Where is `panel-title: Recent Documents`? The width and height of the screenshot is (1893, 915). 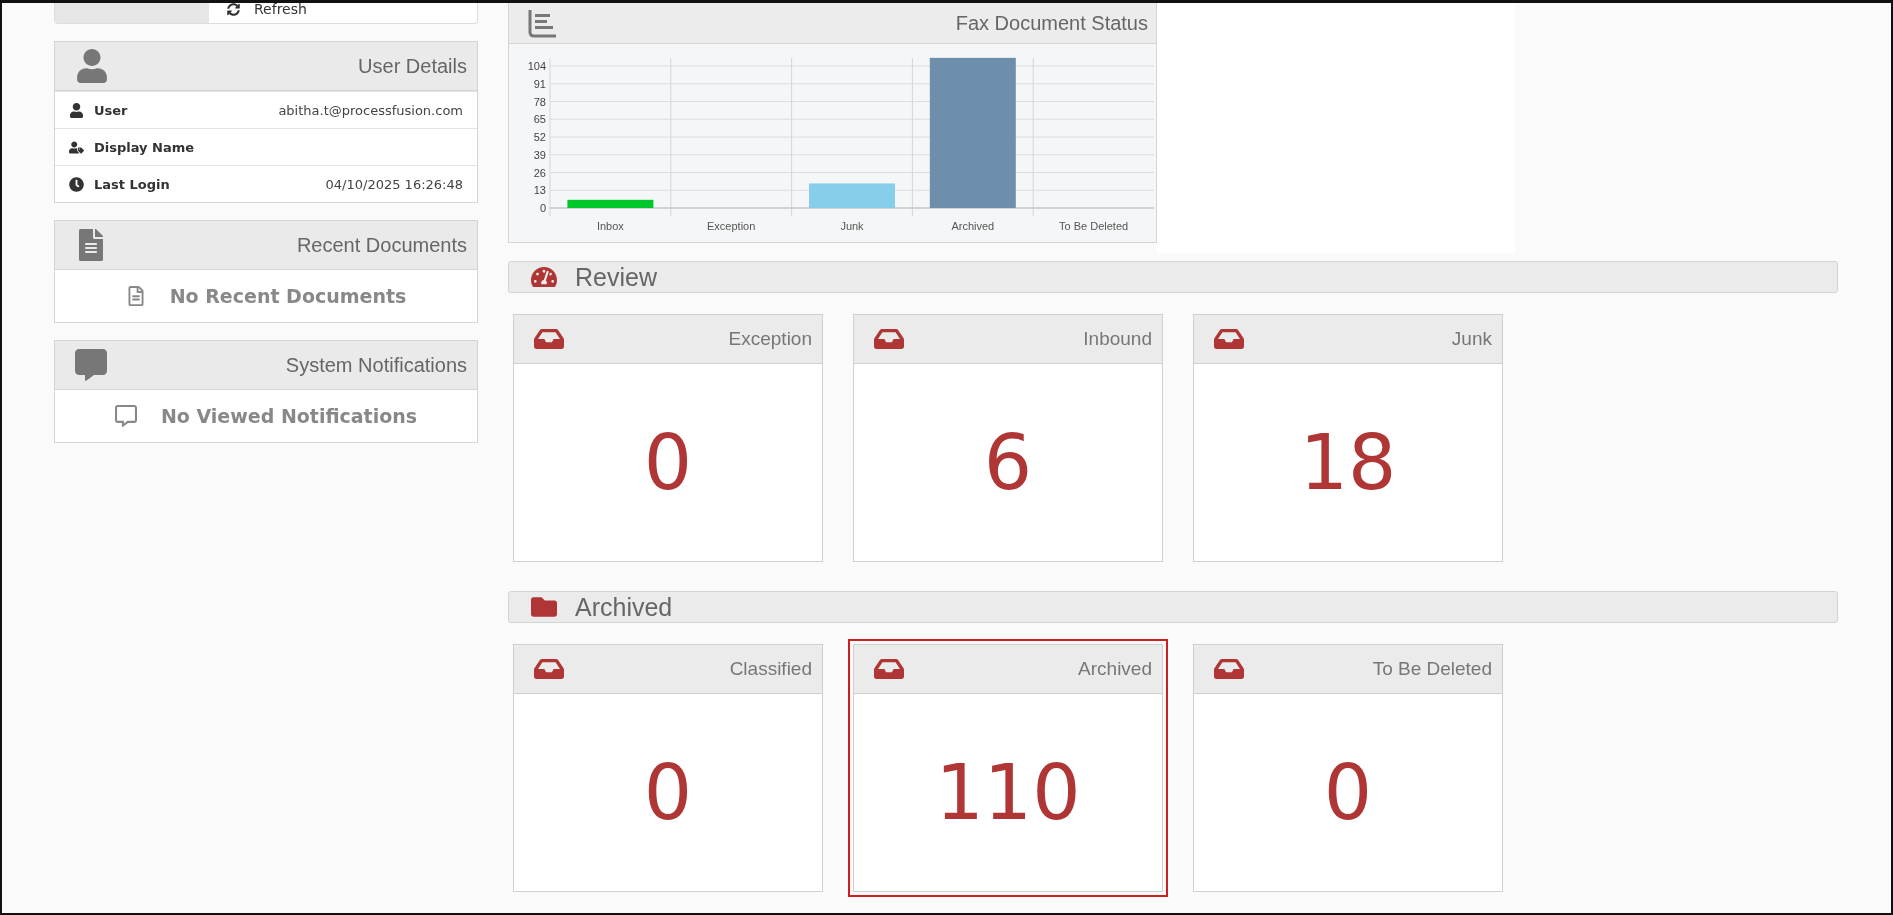
panel-title: Recent Documents is located at coordinates (381, 245).